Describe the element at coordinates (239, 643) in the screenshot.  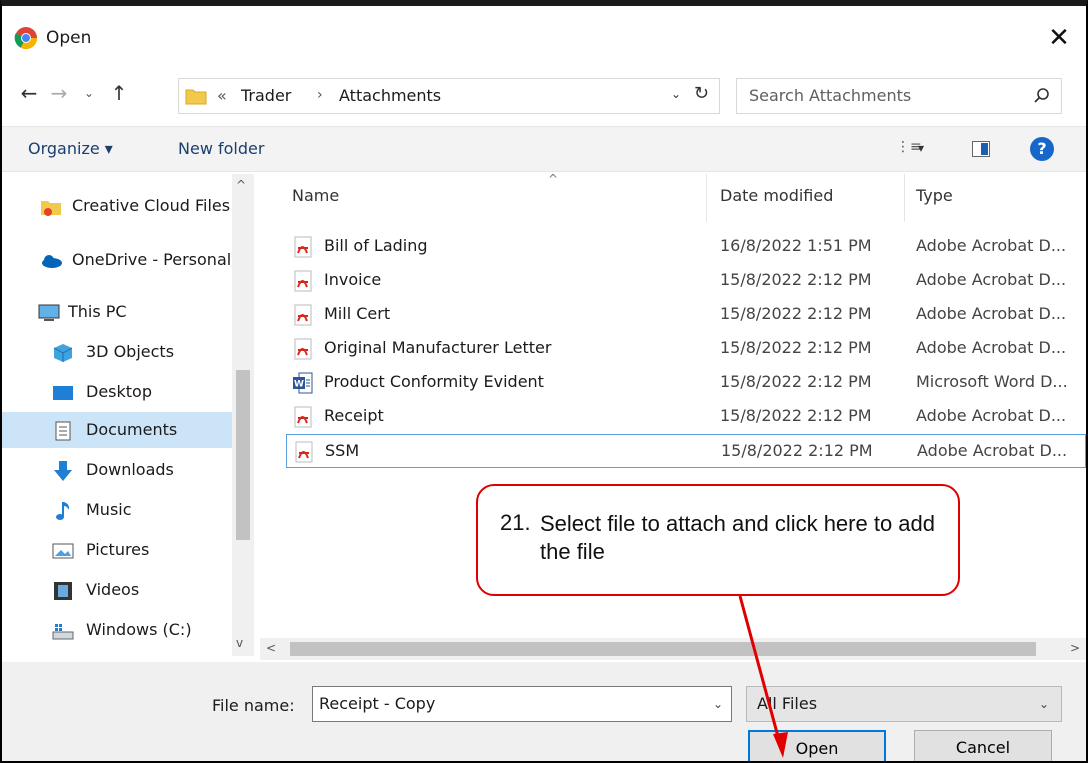
I see `scroll-down-icon: v` at that location.